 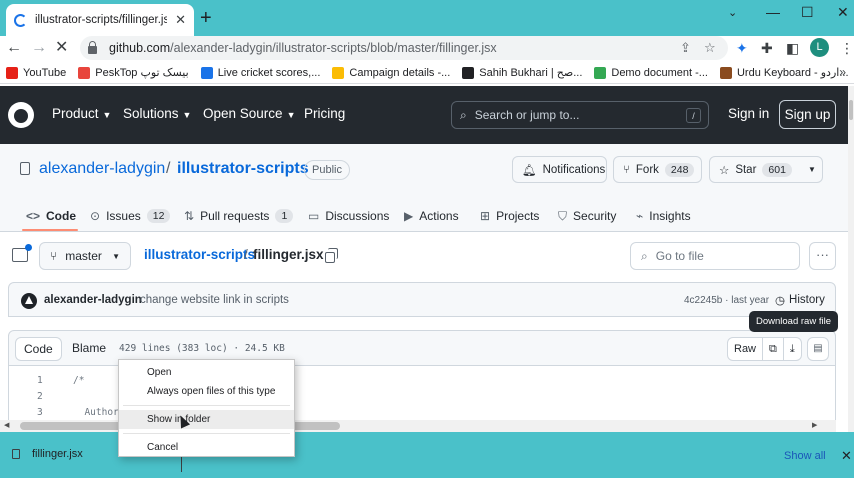 What do you see at coordinates (773, 349) in the screenshot?
I see `copy-raw-icon: ⧉` at bounding box center [773, 349].